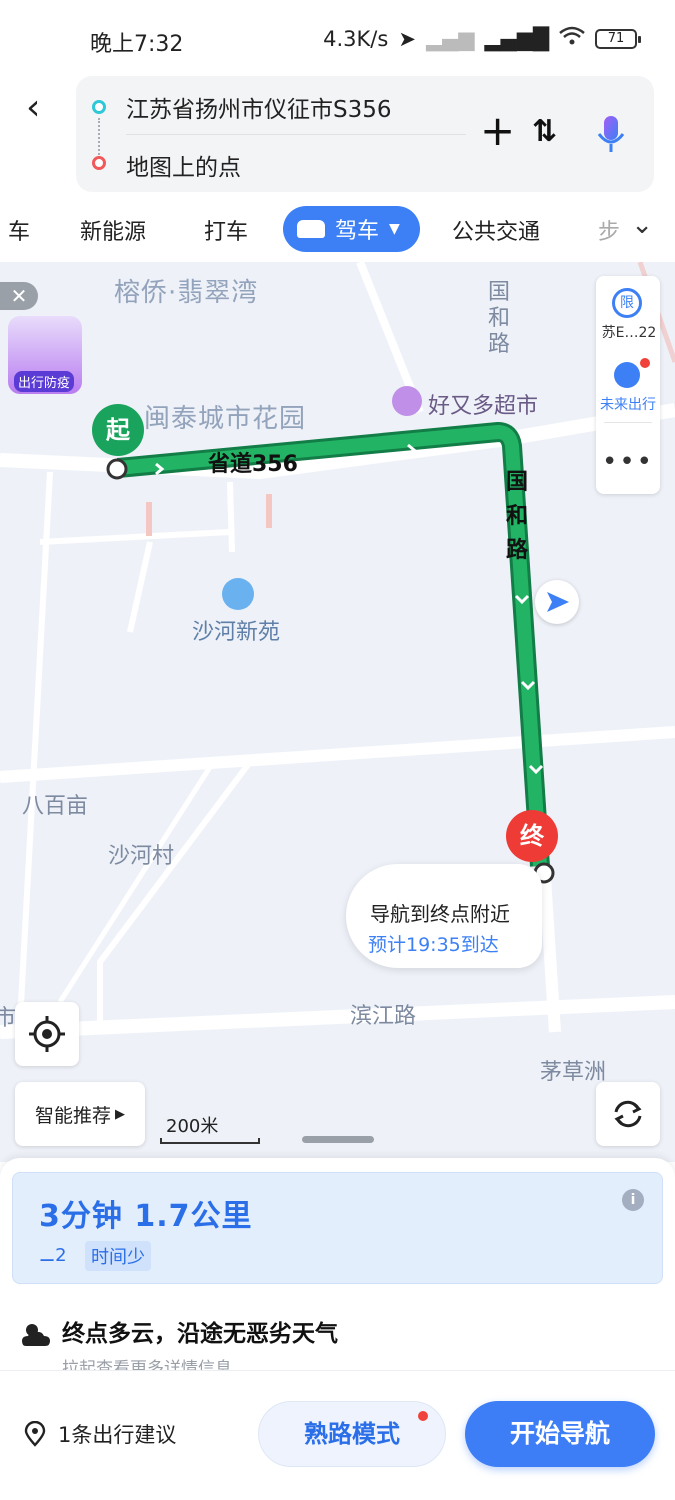  I want to click on refresh-button, so click(628, 1114).